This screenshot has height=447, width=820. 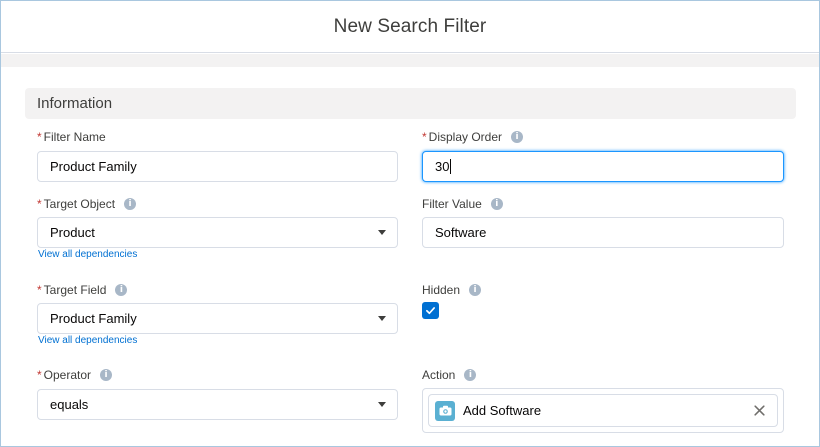 What do you see at coordinates (93, 166) in the screenshot?
I see `filter-name-value: Product Family` at bounding box center [93, 166].